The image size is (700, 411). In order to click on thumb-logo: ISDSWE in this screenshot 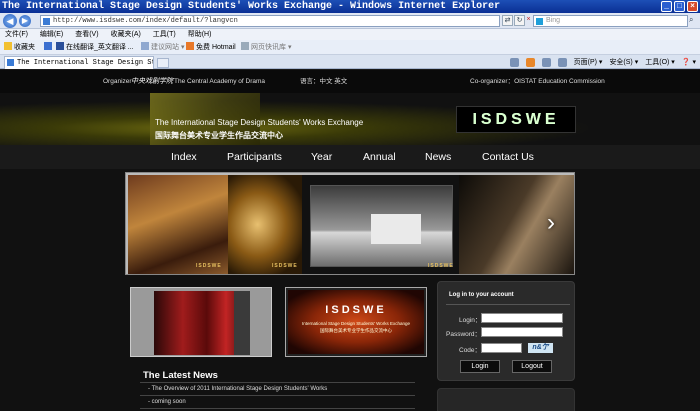, I will do `click(356, 310)`.